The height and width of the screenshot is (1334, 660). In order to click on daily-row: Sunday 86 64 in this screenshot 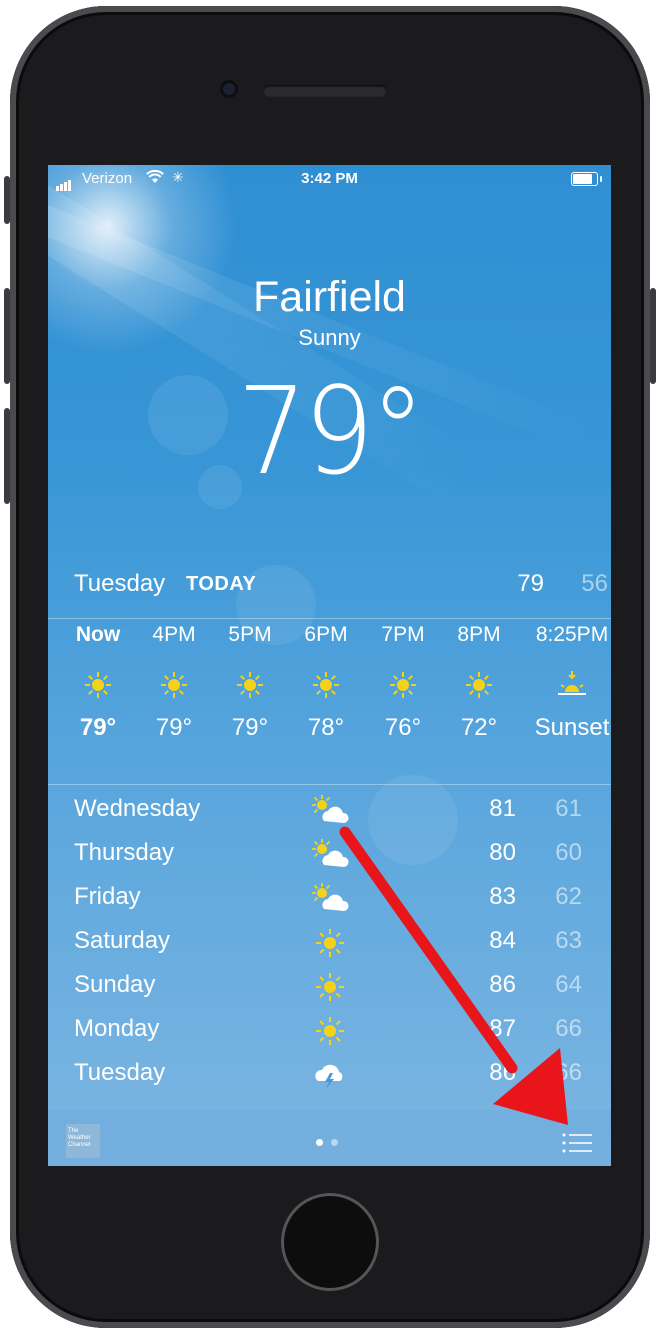, I will do `click(329, 989)`.